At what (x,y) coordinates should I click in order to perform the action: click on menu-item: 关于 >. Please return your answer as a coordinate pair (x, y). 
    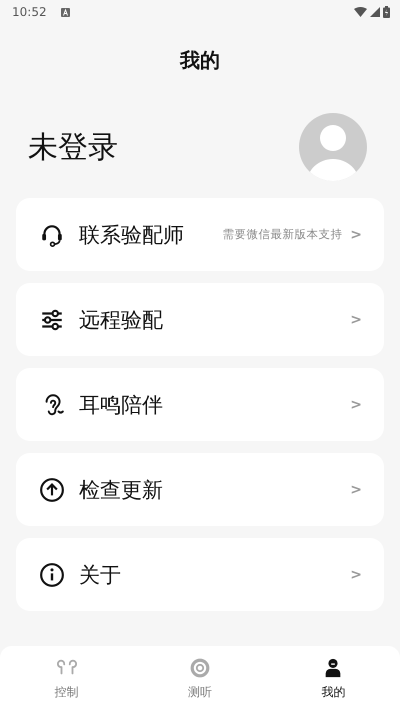
    Looking at the image, I should click on (200, 574).